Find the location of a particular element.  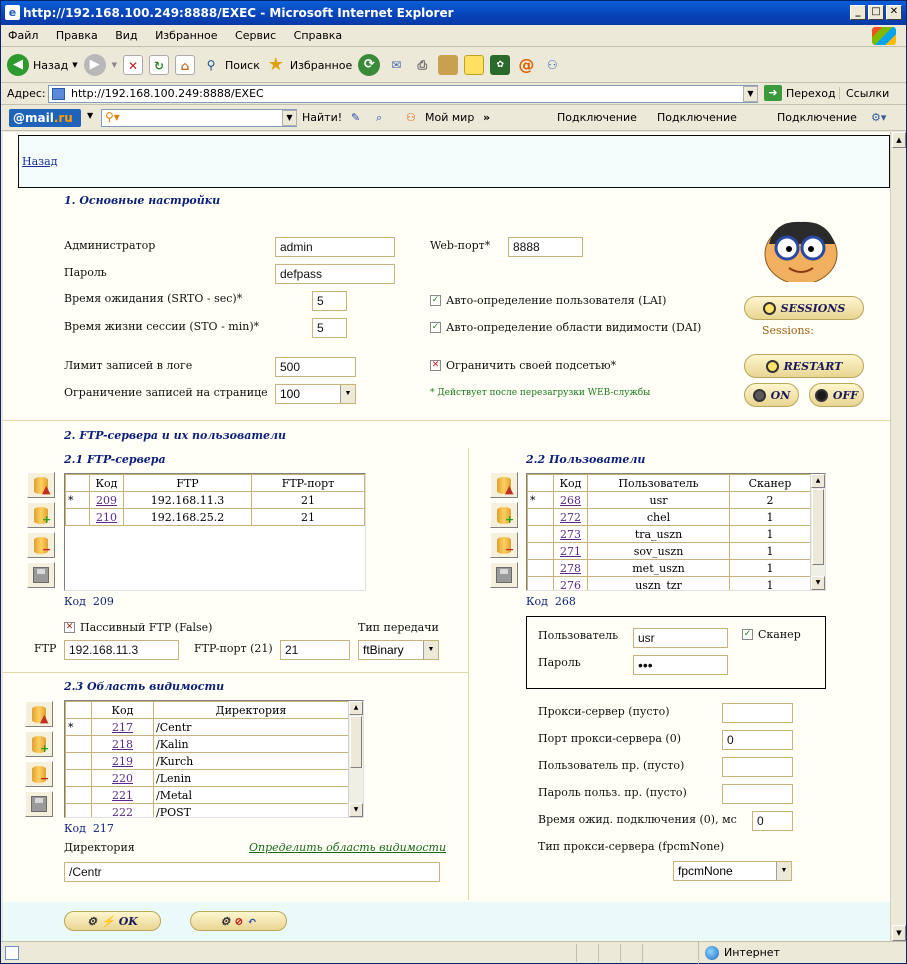

table-row: 278 met_uszn 1 is located at coordinates (669, 568).